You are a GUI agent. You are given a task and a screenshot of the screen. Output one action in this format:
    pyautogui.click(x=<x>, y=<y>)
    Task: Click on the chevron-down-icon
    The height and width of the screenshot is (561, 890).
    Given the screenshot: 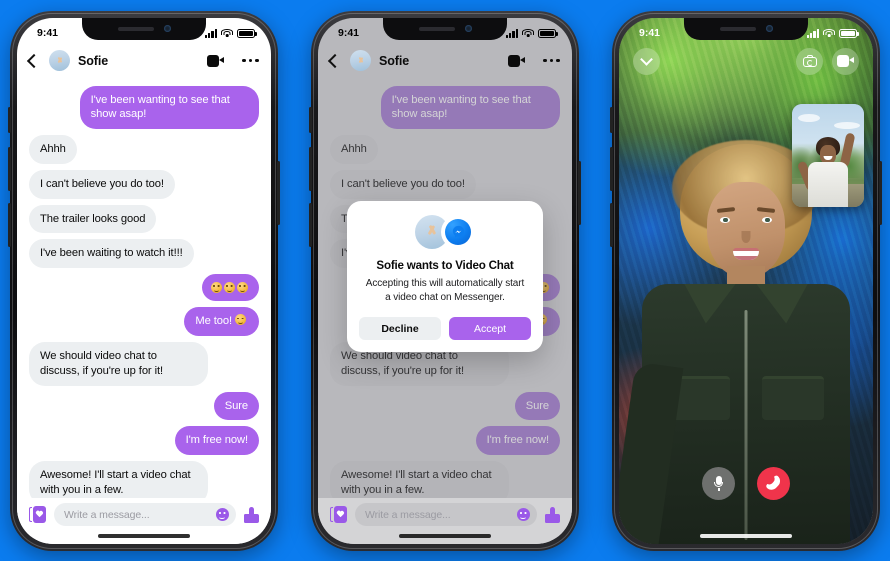 What is the action you would take?
    pyautogui.click(x=646, y=59)
    